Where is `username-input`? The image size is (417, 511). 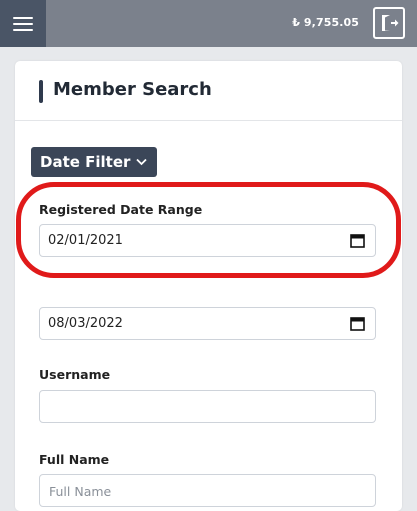
username-input is located at coordinates (207, 406).